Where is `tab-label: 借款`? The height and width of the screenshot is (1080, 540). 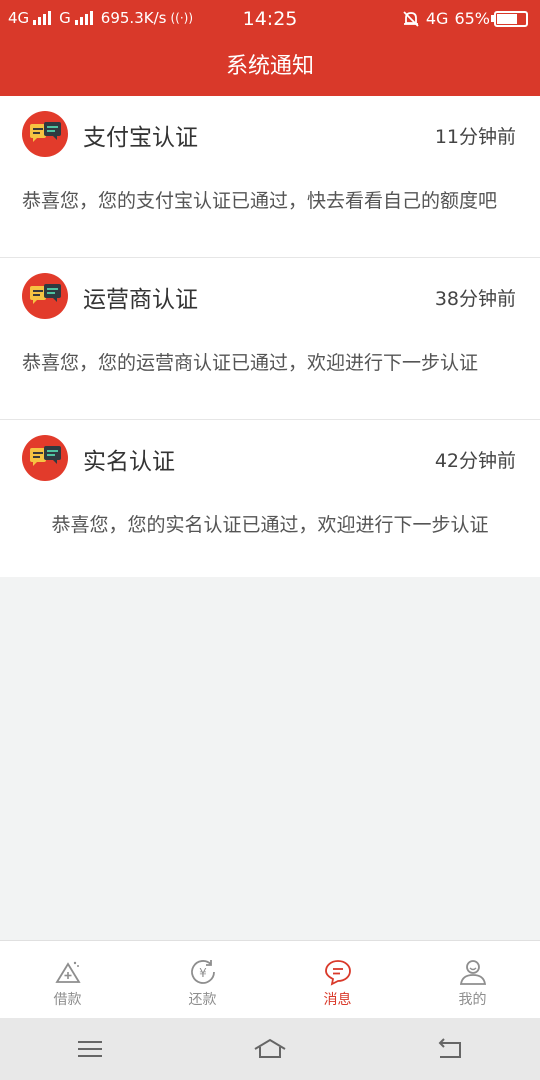 tab-label: 借款 is located at coordinates (67, 1000).